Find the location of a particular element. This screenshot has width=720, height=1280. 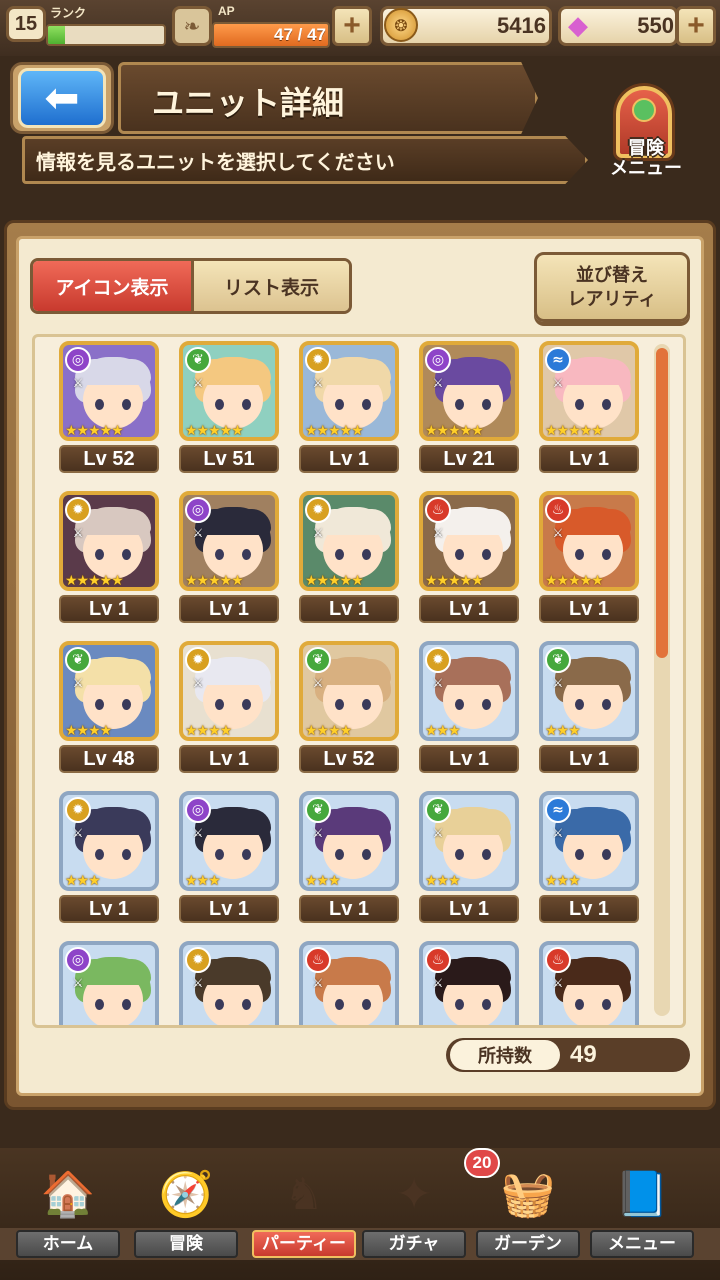

nav-label: パーティー is located at coordinates (304, 1244).